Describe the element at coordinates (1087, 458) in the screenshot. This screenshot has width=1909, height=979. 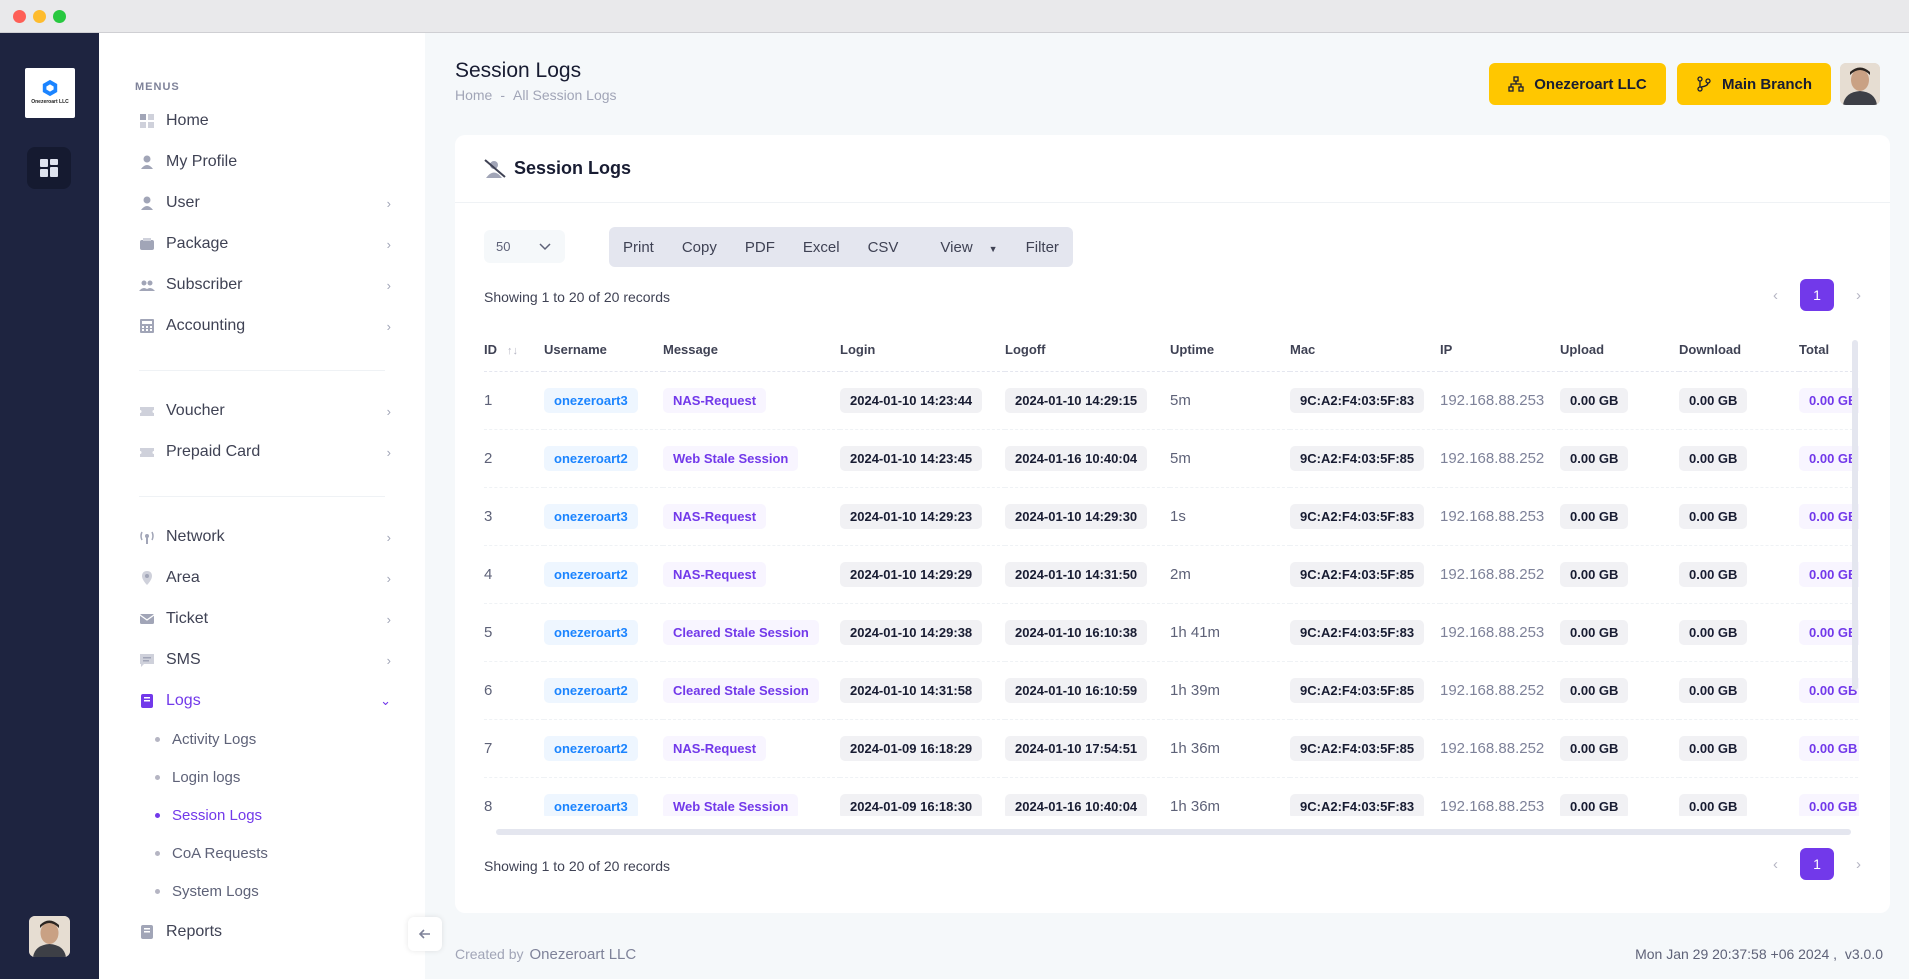
I see `cell-logoff: 2024-01-16 10:40:04` at that location.